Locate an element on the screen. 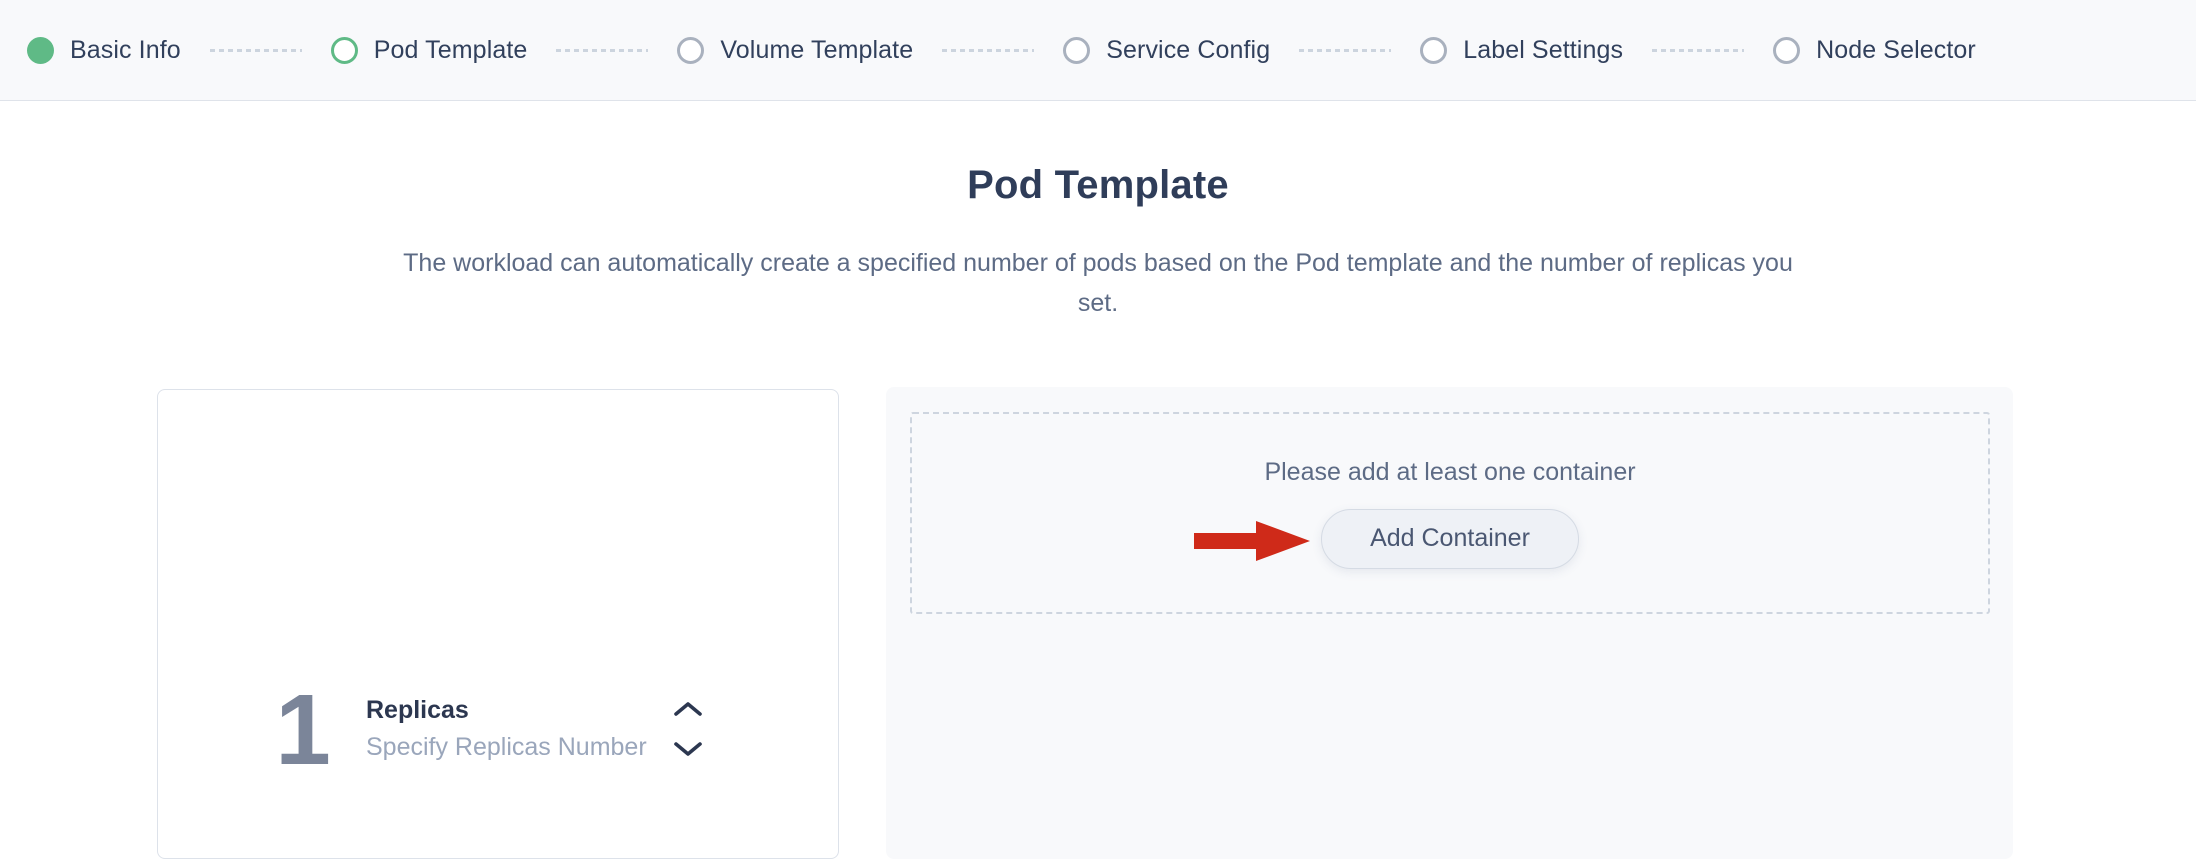 Image resolution: width=2196 pixels, height=859 pixels. replicas-control: 1 Replicas Specify Replicas Number is located at coordinates (486, 730).